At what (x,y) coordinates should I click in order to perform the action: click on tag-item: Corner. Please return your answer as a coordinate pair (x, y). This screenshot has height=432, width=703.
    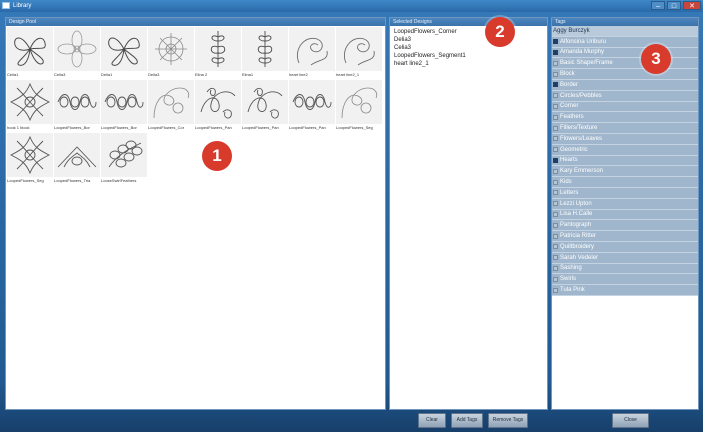
    Looking at the image, I should click on (625, 107).